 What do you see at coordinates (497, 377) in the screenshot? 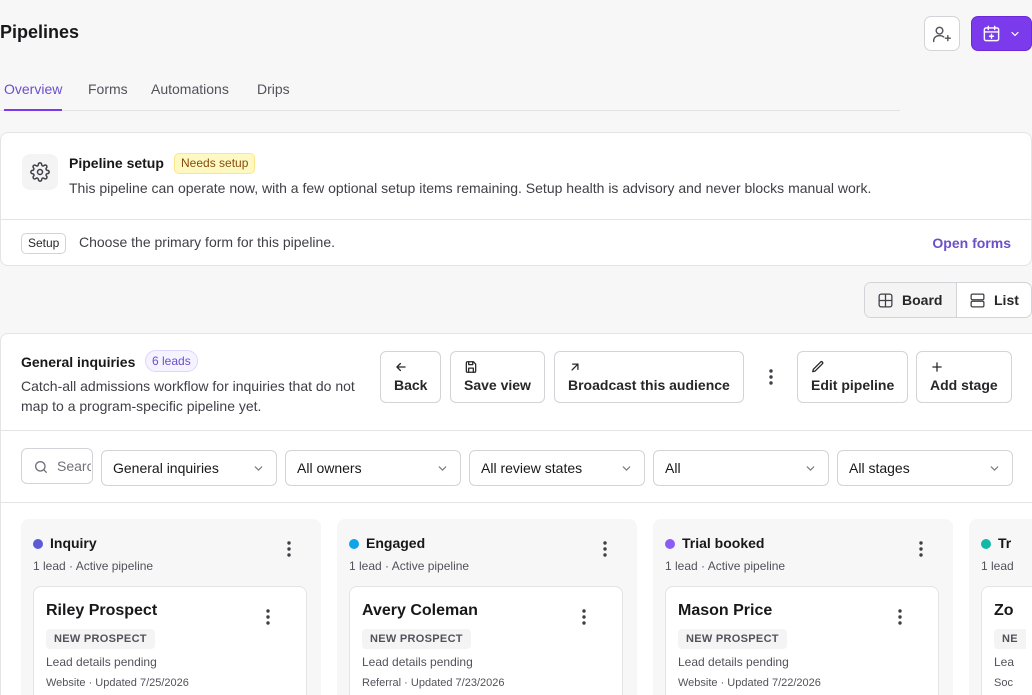
I see `save-view-button: Save view` at bounding box center [497, 377].